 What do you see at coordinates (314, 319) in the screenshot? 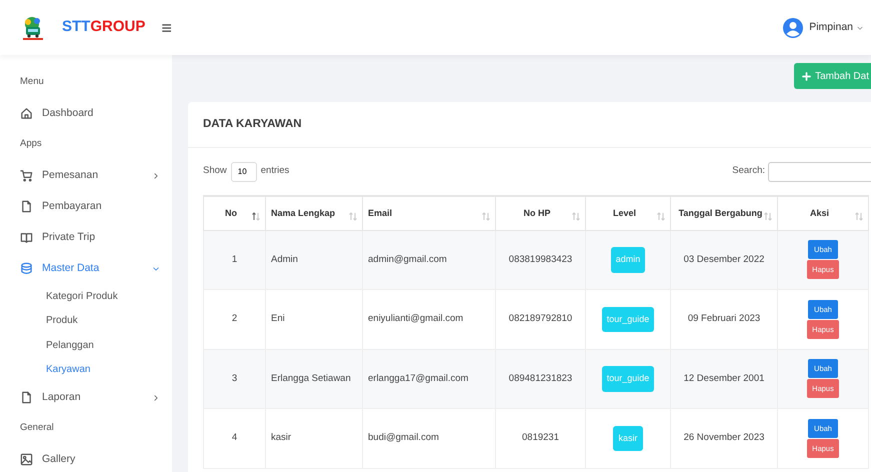
I see `name-cell: Eni` at bounding box center [314, 319].